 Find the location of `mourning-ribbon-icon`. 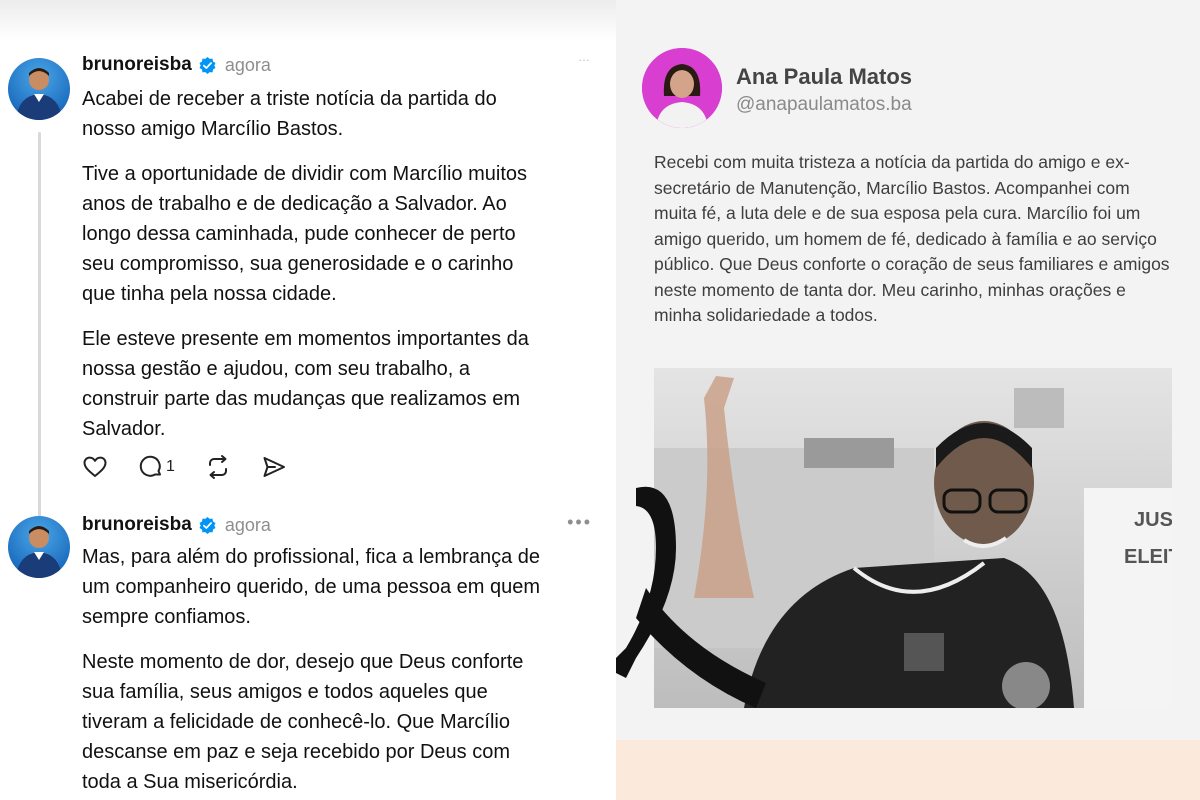

mourning-ribbon-icon is located at coordinates (691, 593).